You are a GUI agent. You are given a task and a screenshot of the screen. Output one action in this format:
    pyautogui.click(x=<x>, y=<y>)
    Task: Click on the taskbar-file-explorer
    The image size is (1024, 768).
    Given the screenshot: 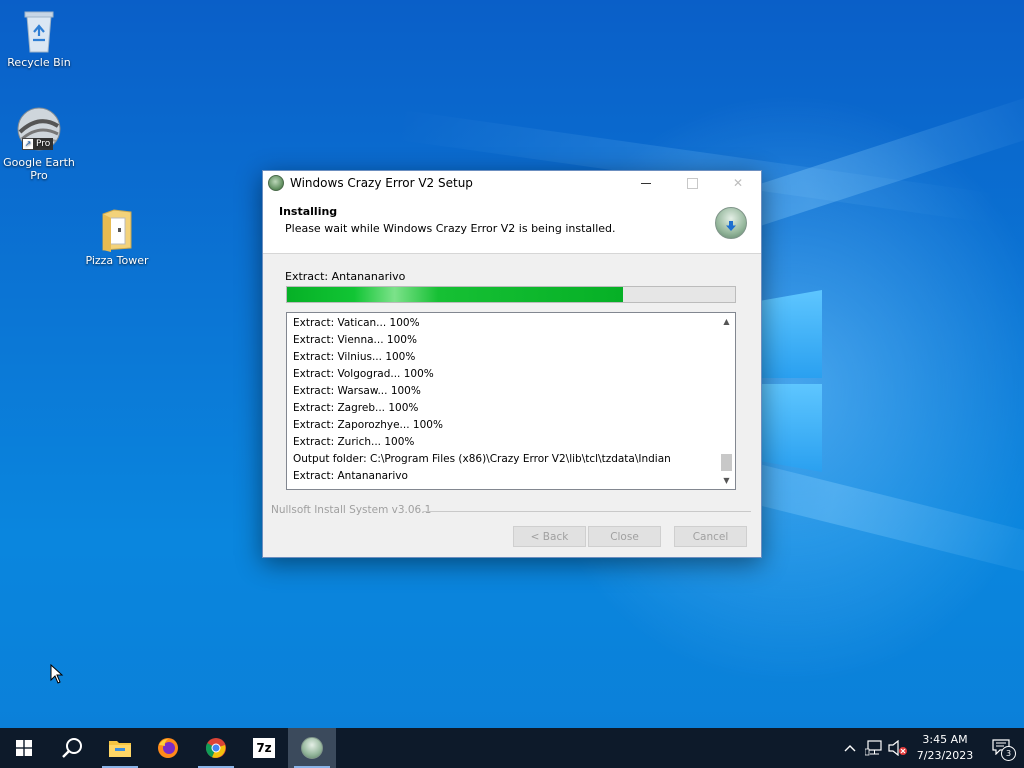 What is the action you would take?
    pyautogui.click(x=120, y=748)
    